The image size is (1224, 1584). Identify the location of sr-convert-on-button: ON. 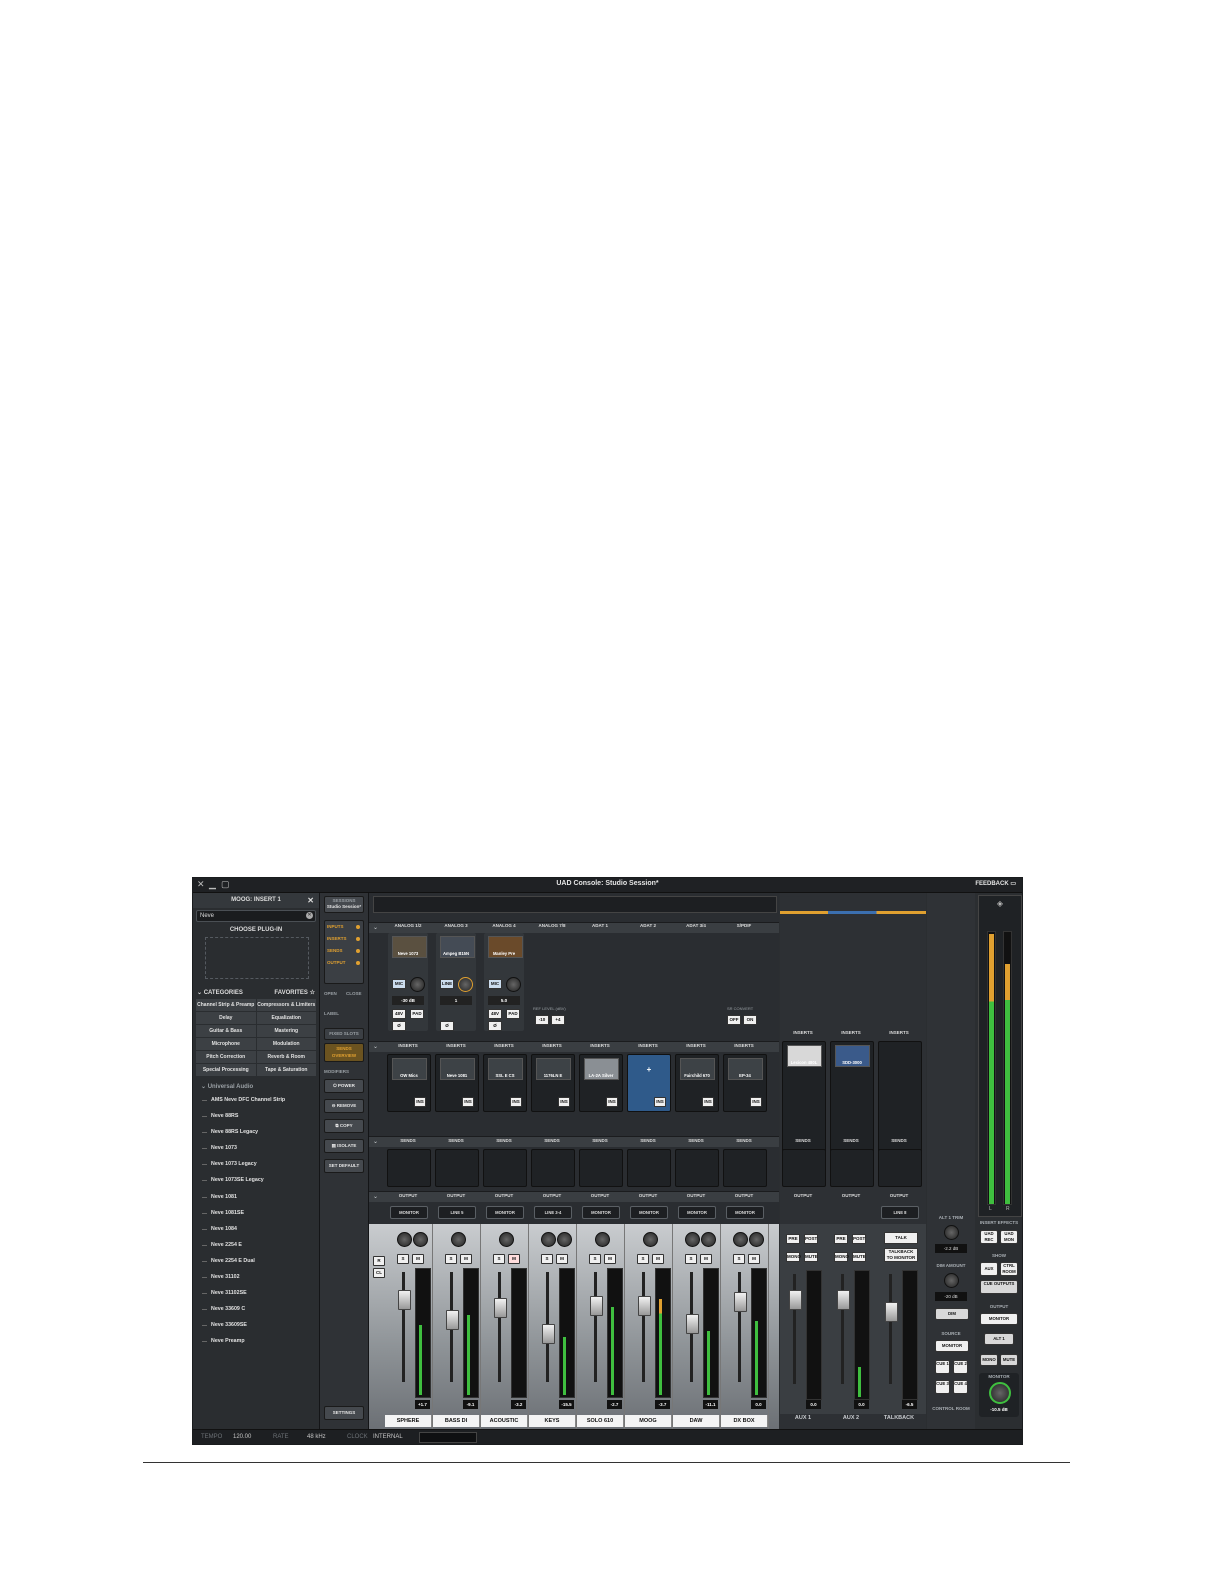
(750, 1020).